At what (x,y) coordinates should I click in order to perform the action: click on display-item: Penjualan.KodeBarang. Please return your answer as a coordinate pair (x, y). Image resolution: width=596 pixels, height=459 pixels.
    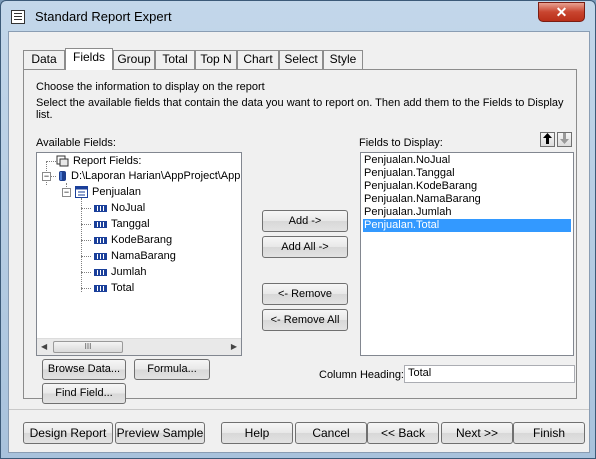
    Looking at the image, I should click on (467, 186).